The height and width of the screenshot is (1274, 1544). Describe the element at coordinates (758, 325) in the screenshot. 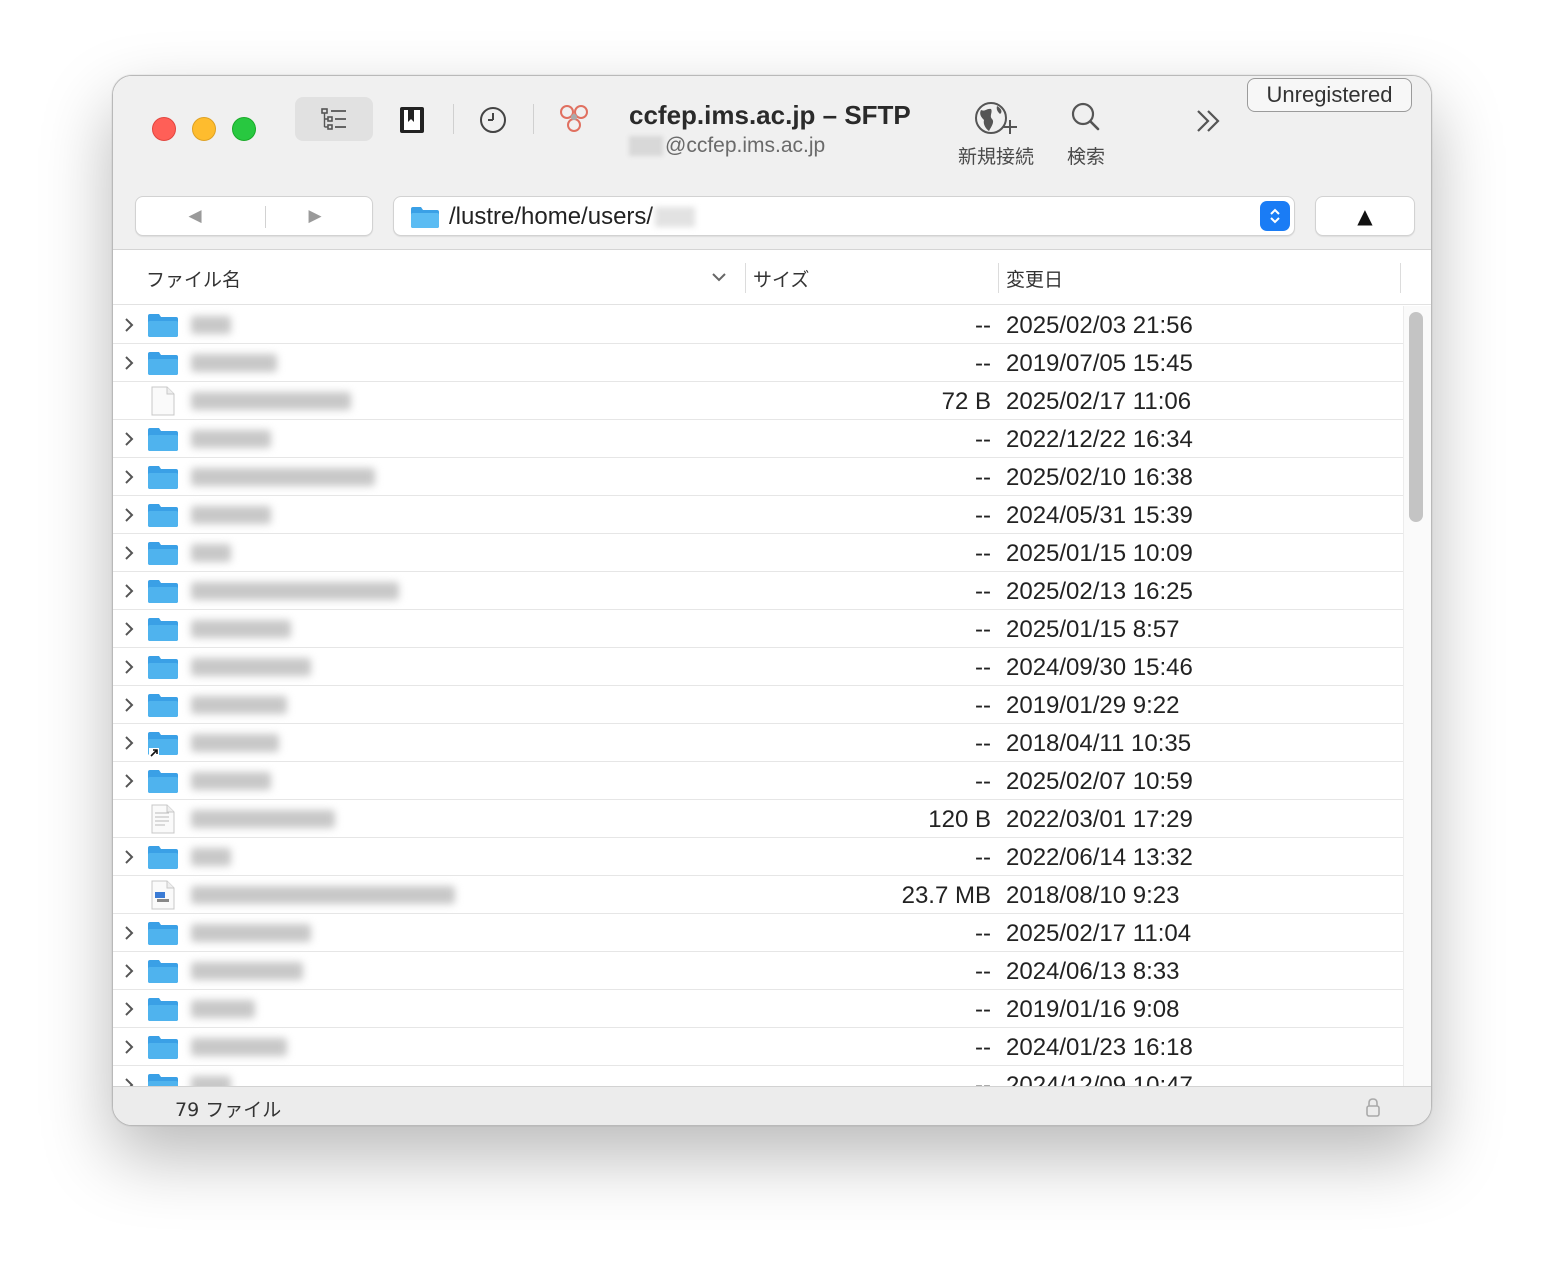

I see `file-row: -- 2025/02/03 21:56` at that location.